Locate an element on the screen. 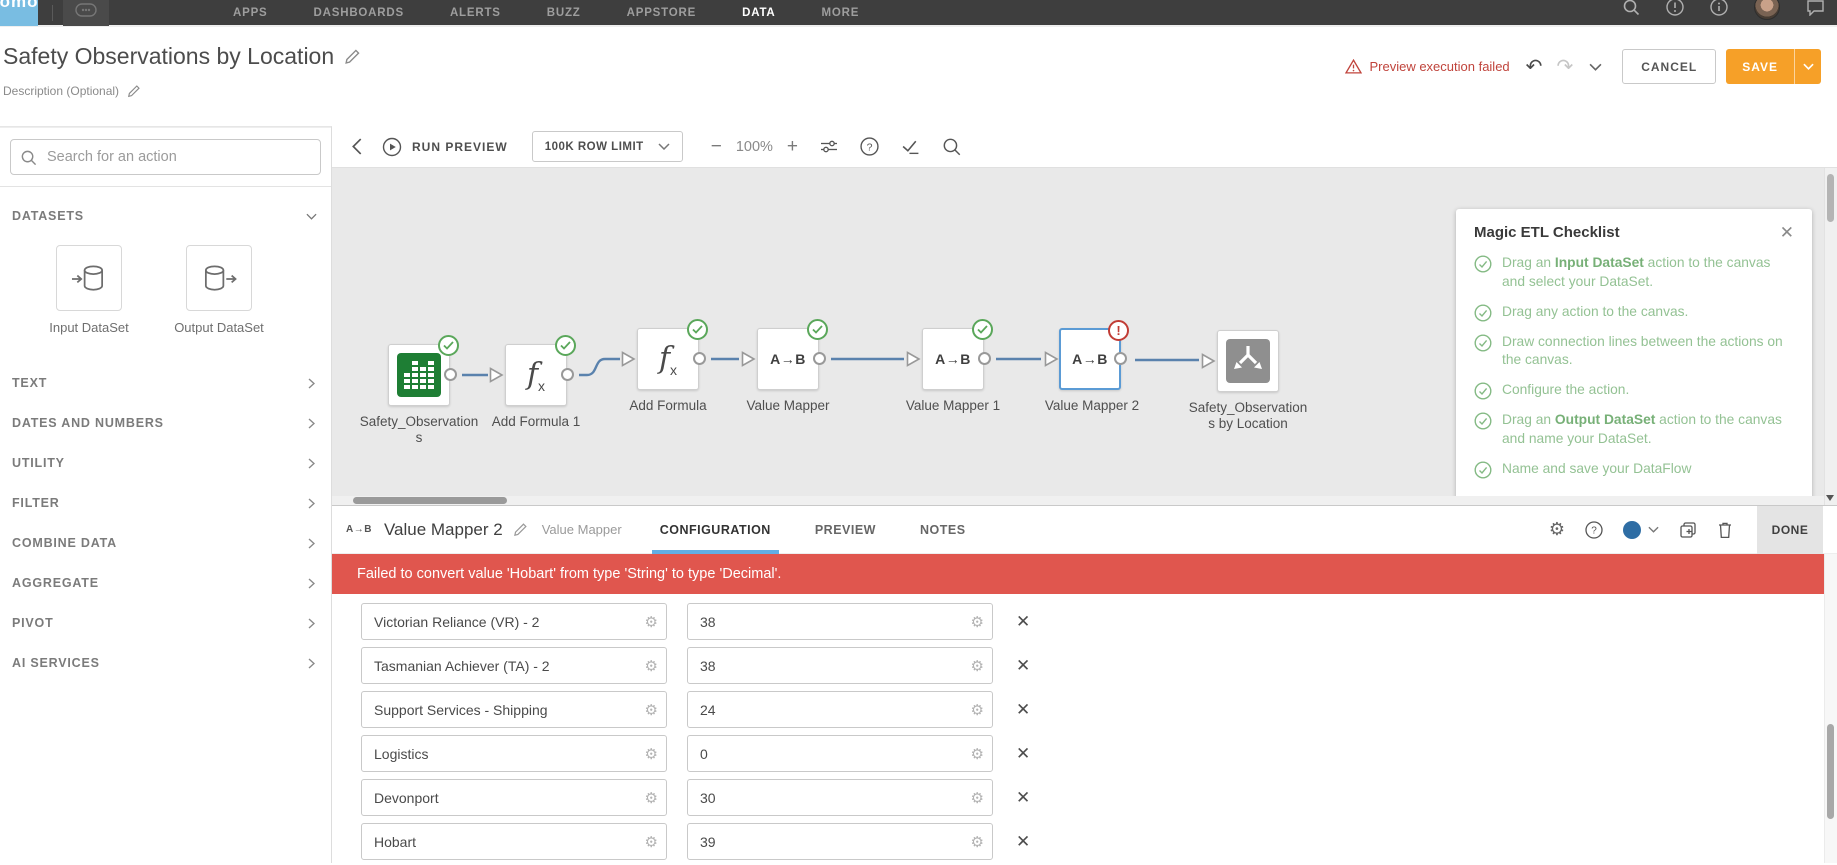 The width and height of the screenshot is (1837, 865). tab-preview: PREVIEW is located at coordinates (845, 530).